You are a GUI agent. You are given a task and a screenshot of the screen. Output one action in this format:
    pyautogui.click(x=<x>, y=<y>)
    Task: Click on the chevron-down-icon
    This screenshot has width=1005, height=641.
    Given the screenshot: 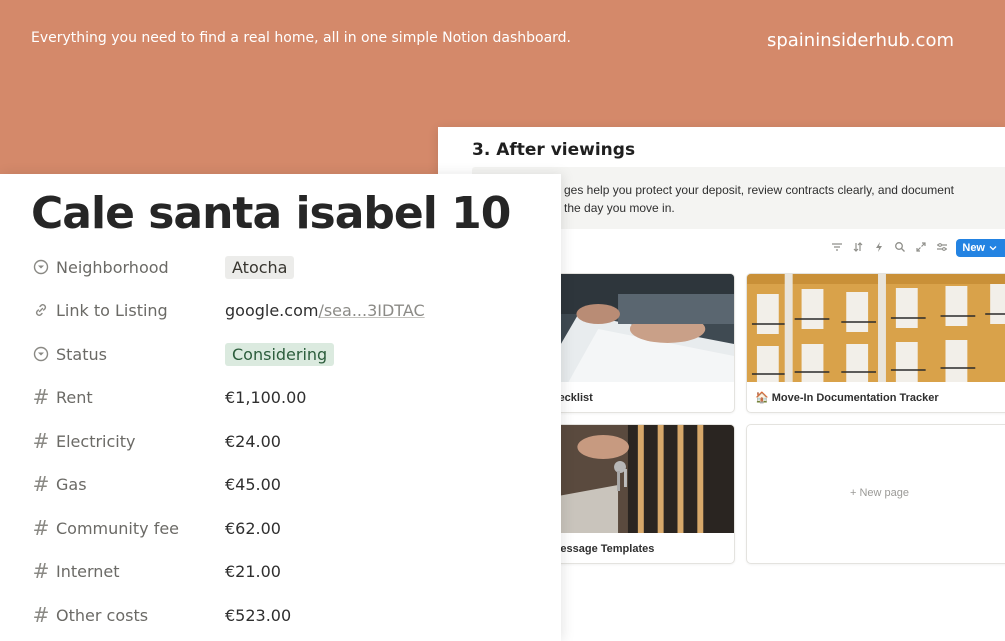 What is the action you would take?
    pyautogui.click(x=993, y=248)
    